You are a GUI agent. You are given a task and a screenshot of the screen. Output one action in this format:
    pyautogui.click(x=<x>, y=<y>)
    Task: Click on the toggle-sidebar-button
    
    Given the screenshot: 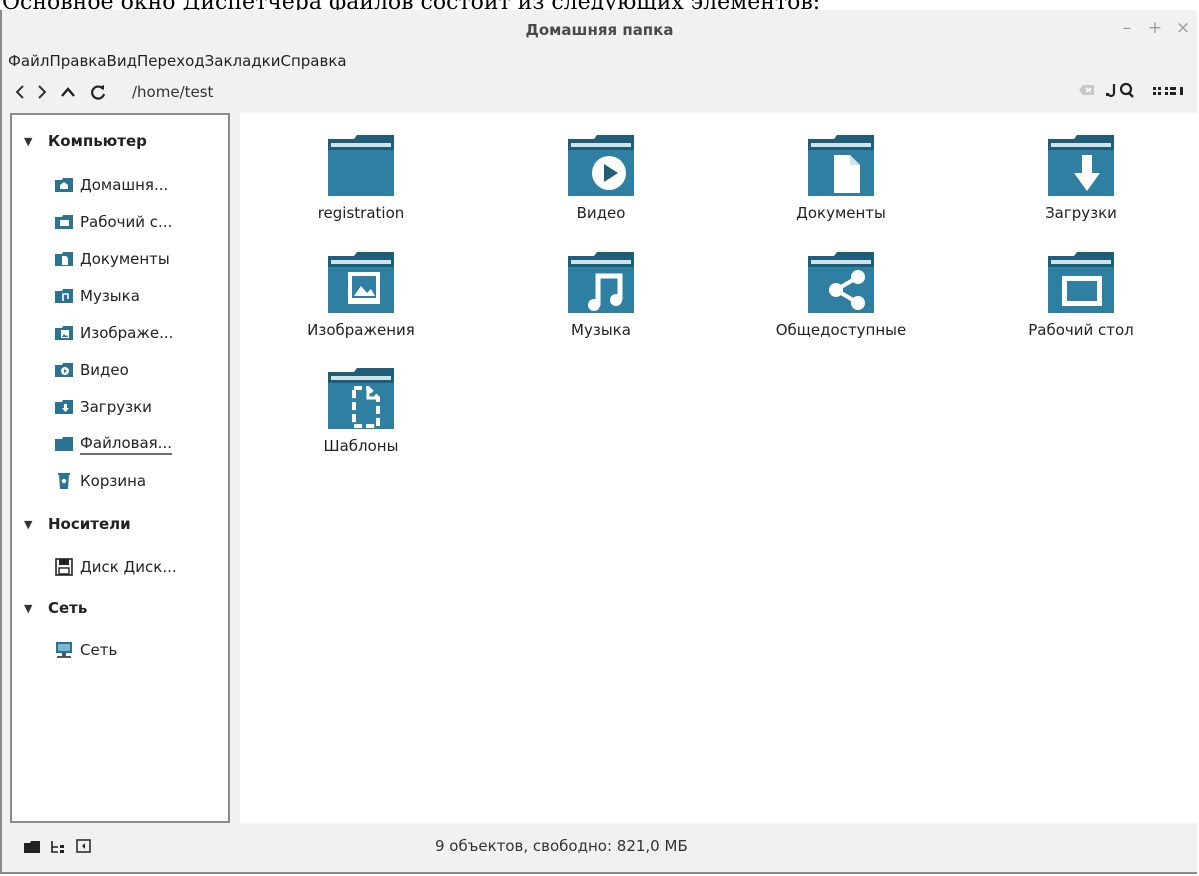 What is the action you would take?
    pyautogui.click(x=84, y=847)
    